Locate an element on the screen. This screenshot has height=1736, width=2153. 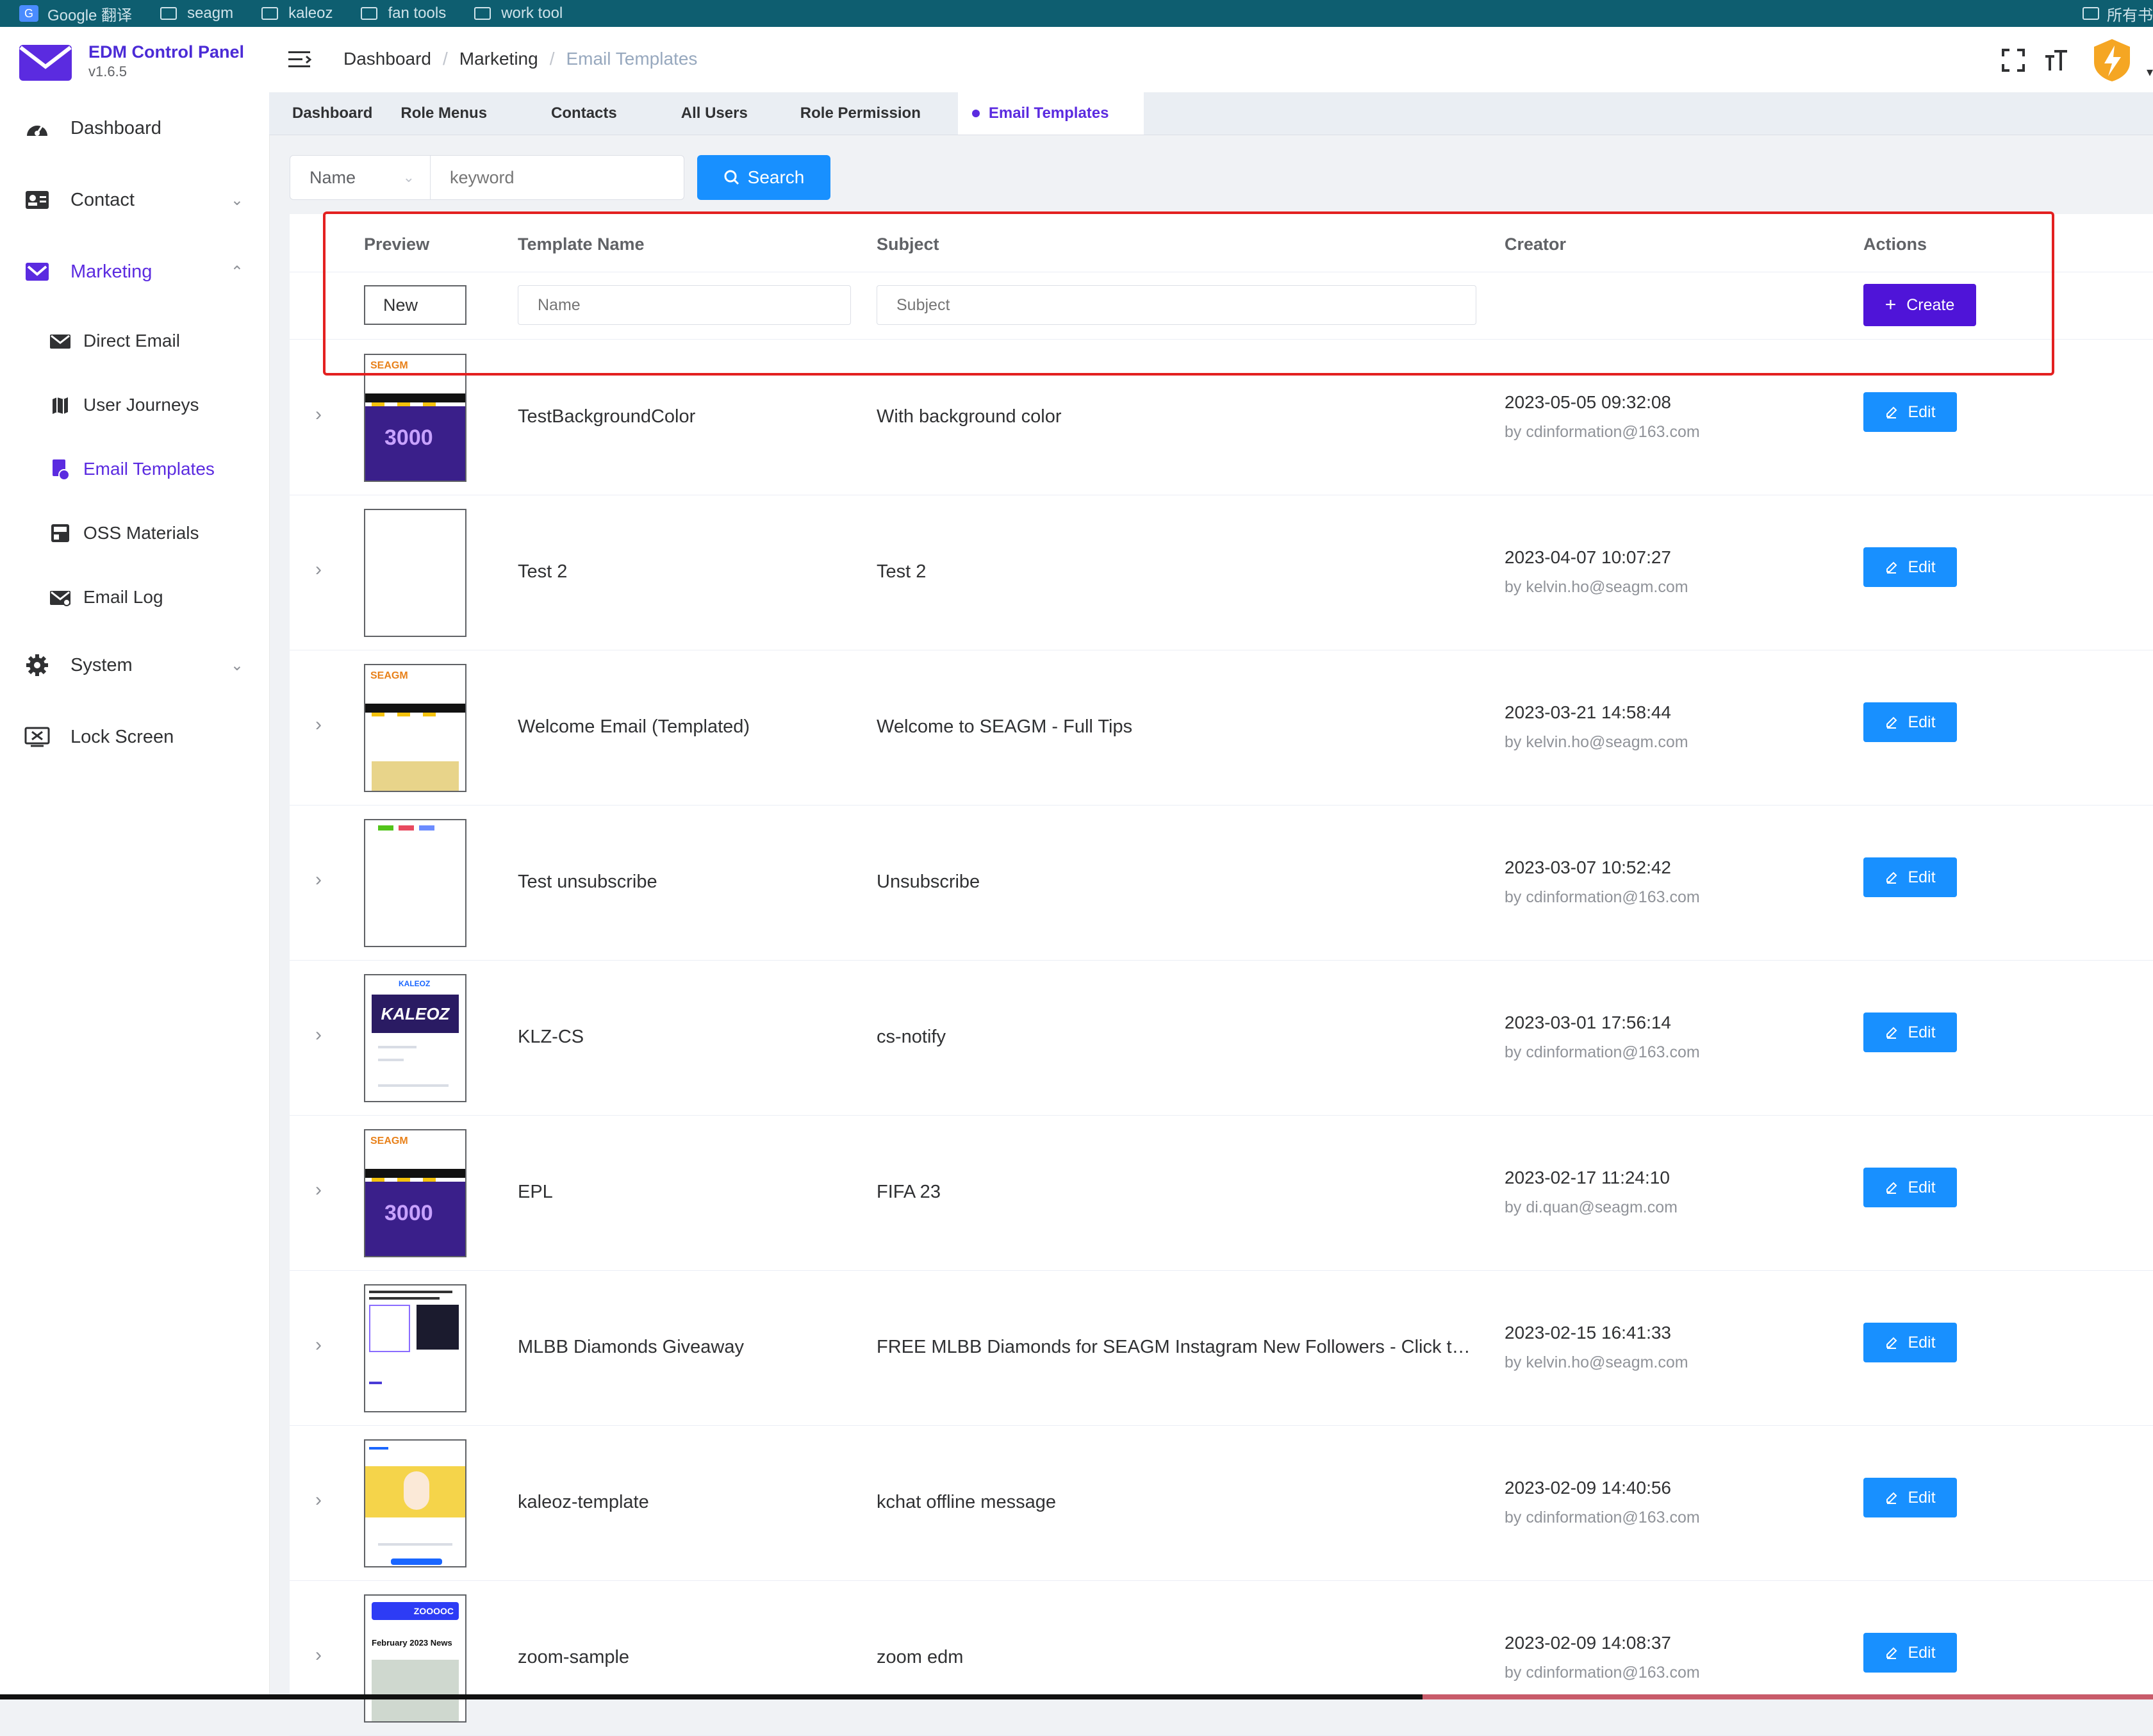
brand: EDM Control Panel v1.6.5 is located at coordinates (130, 60).